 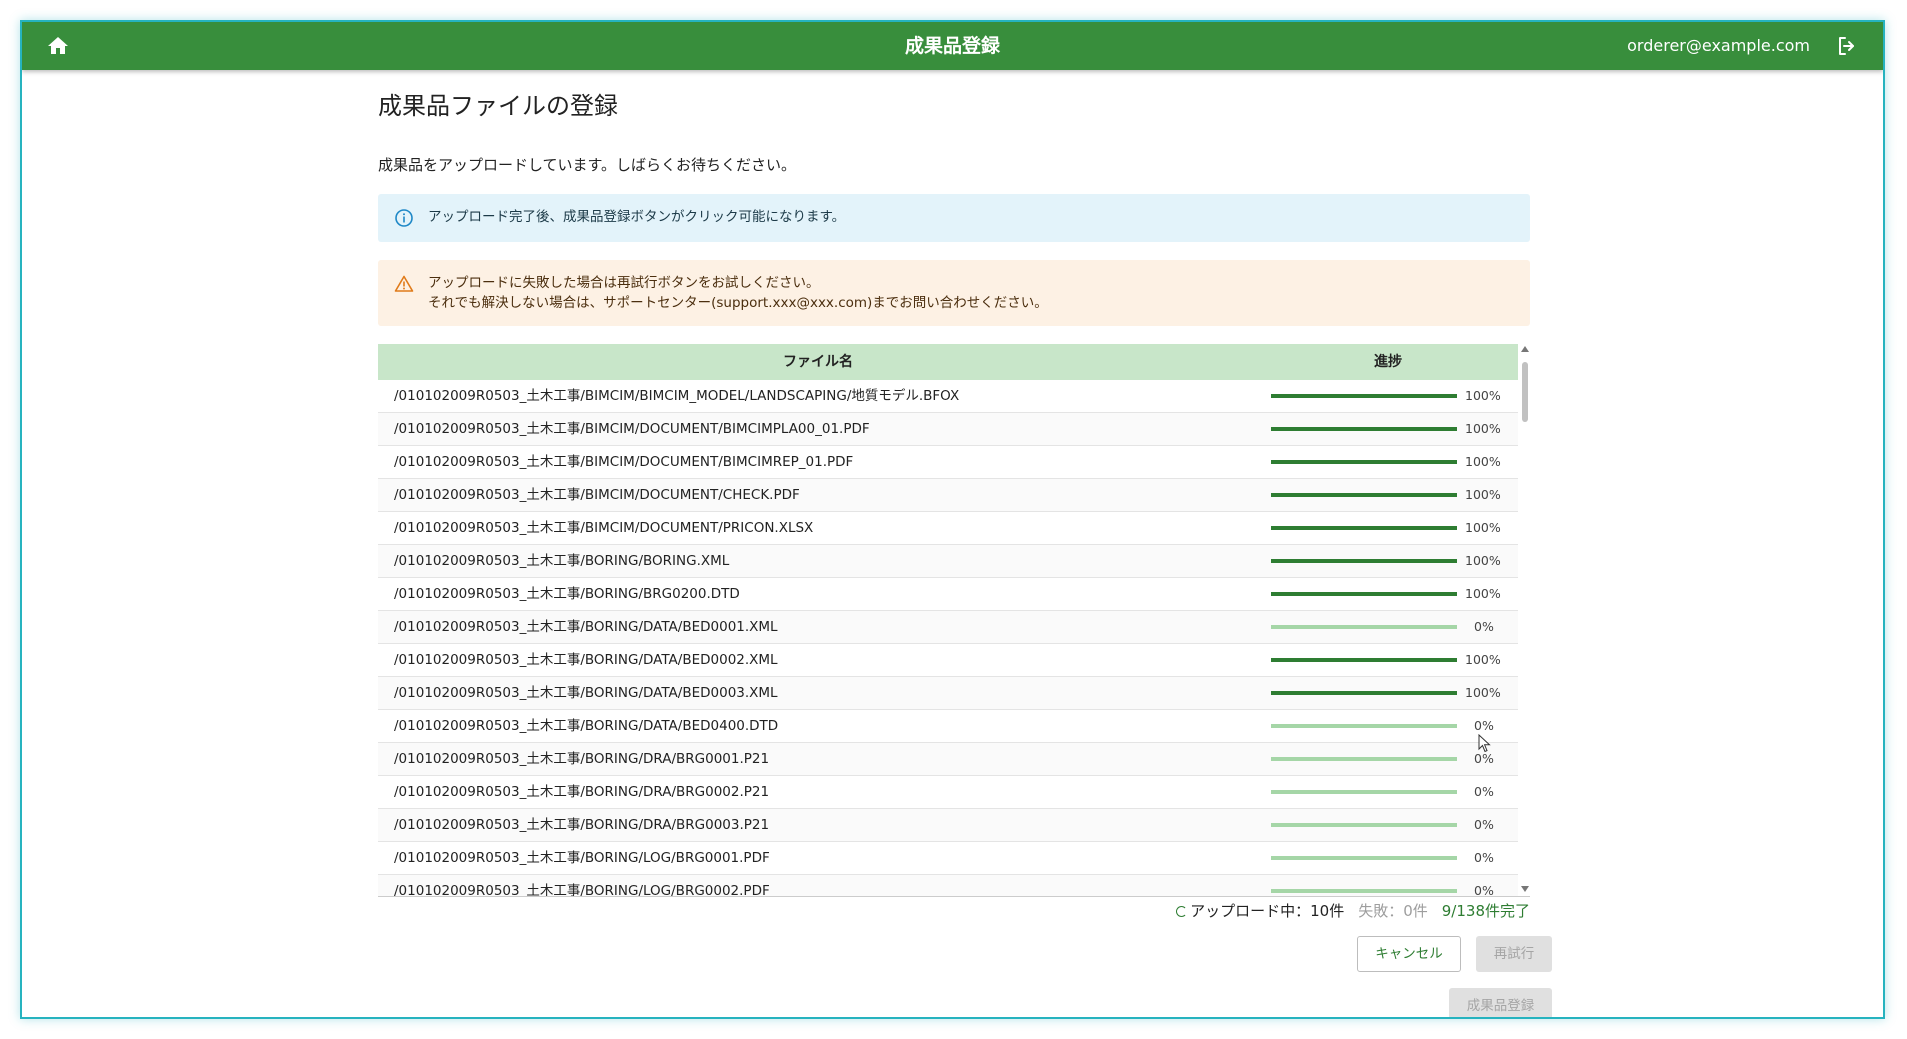 I want to click on column-header-filename: ファイル名, so click(x=818, y=362).